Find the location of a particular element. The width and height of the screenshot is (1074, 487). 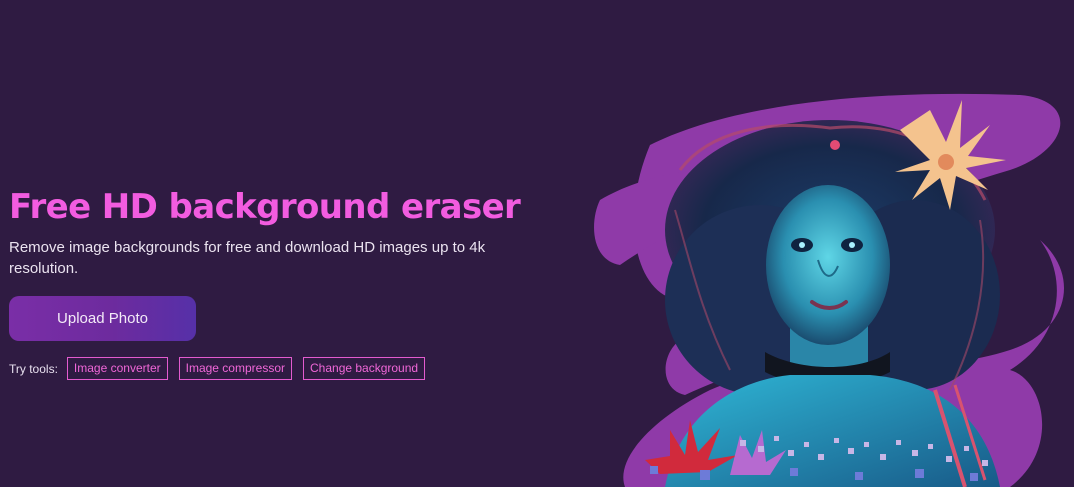

tool-link-change-background: Change background is located at coordinates (364, 368).